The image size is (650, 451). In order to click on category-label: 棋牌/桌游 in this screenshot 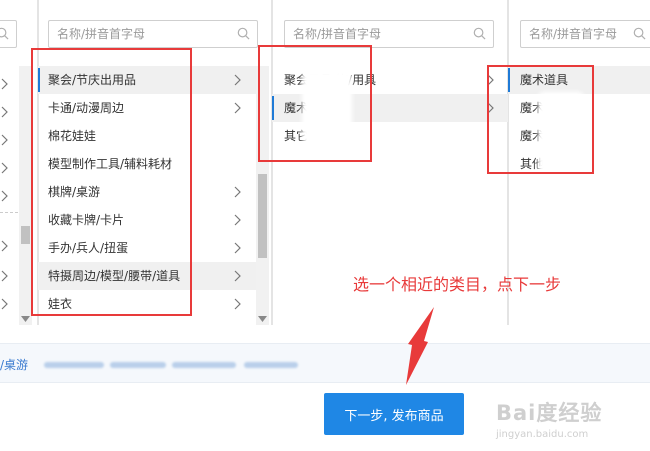, I will do `click(74, 192)`.